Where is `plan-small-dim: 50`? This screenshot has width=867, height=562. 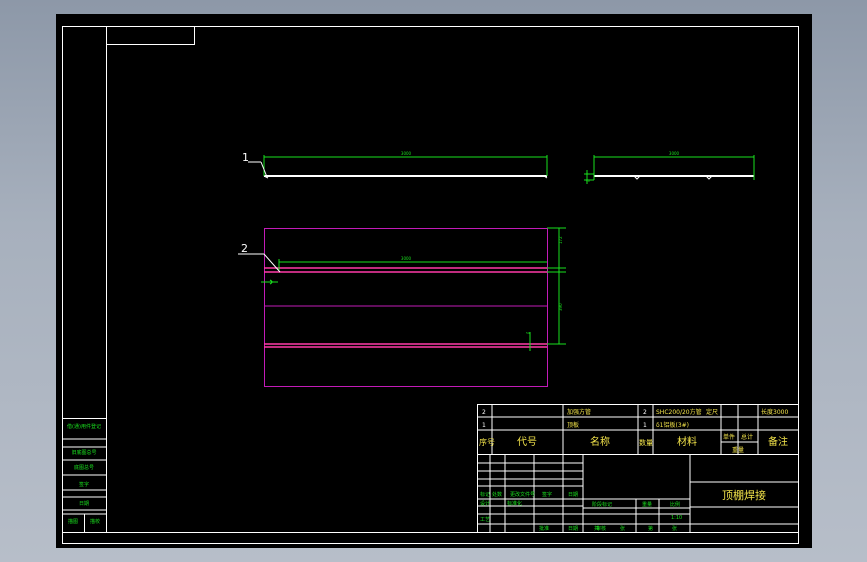 plan-small-dim: 50 is located at coordinates (528, 333).